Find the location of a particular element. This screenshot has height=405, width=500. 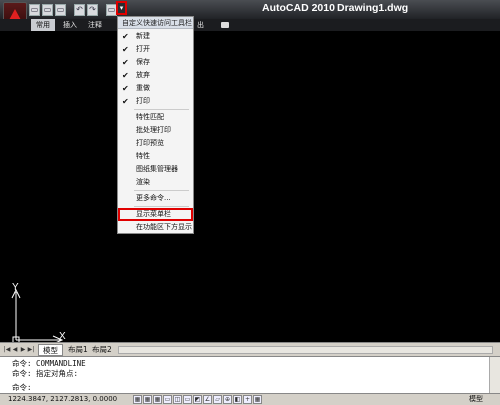

ucs-icon is located at coordinates (36, 66).